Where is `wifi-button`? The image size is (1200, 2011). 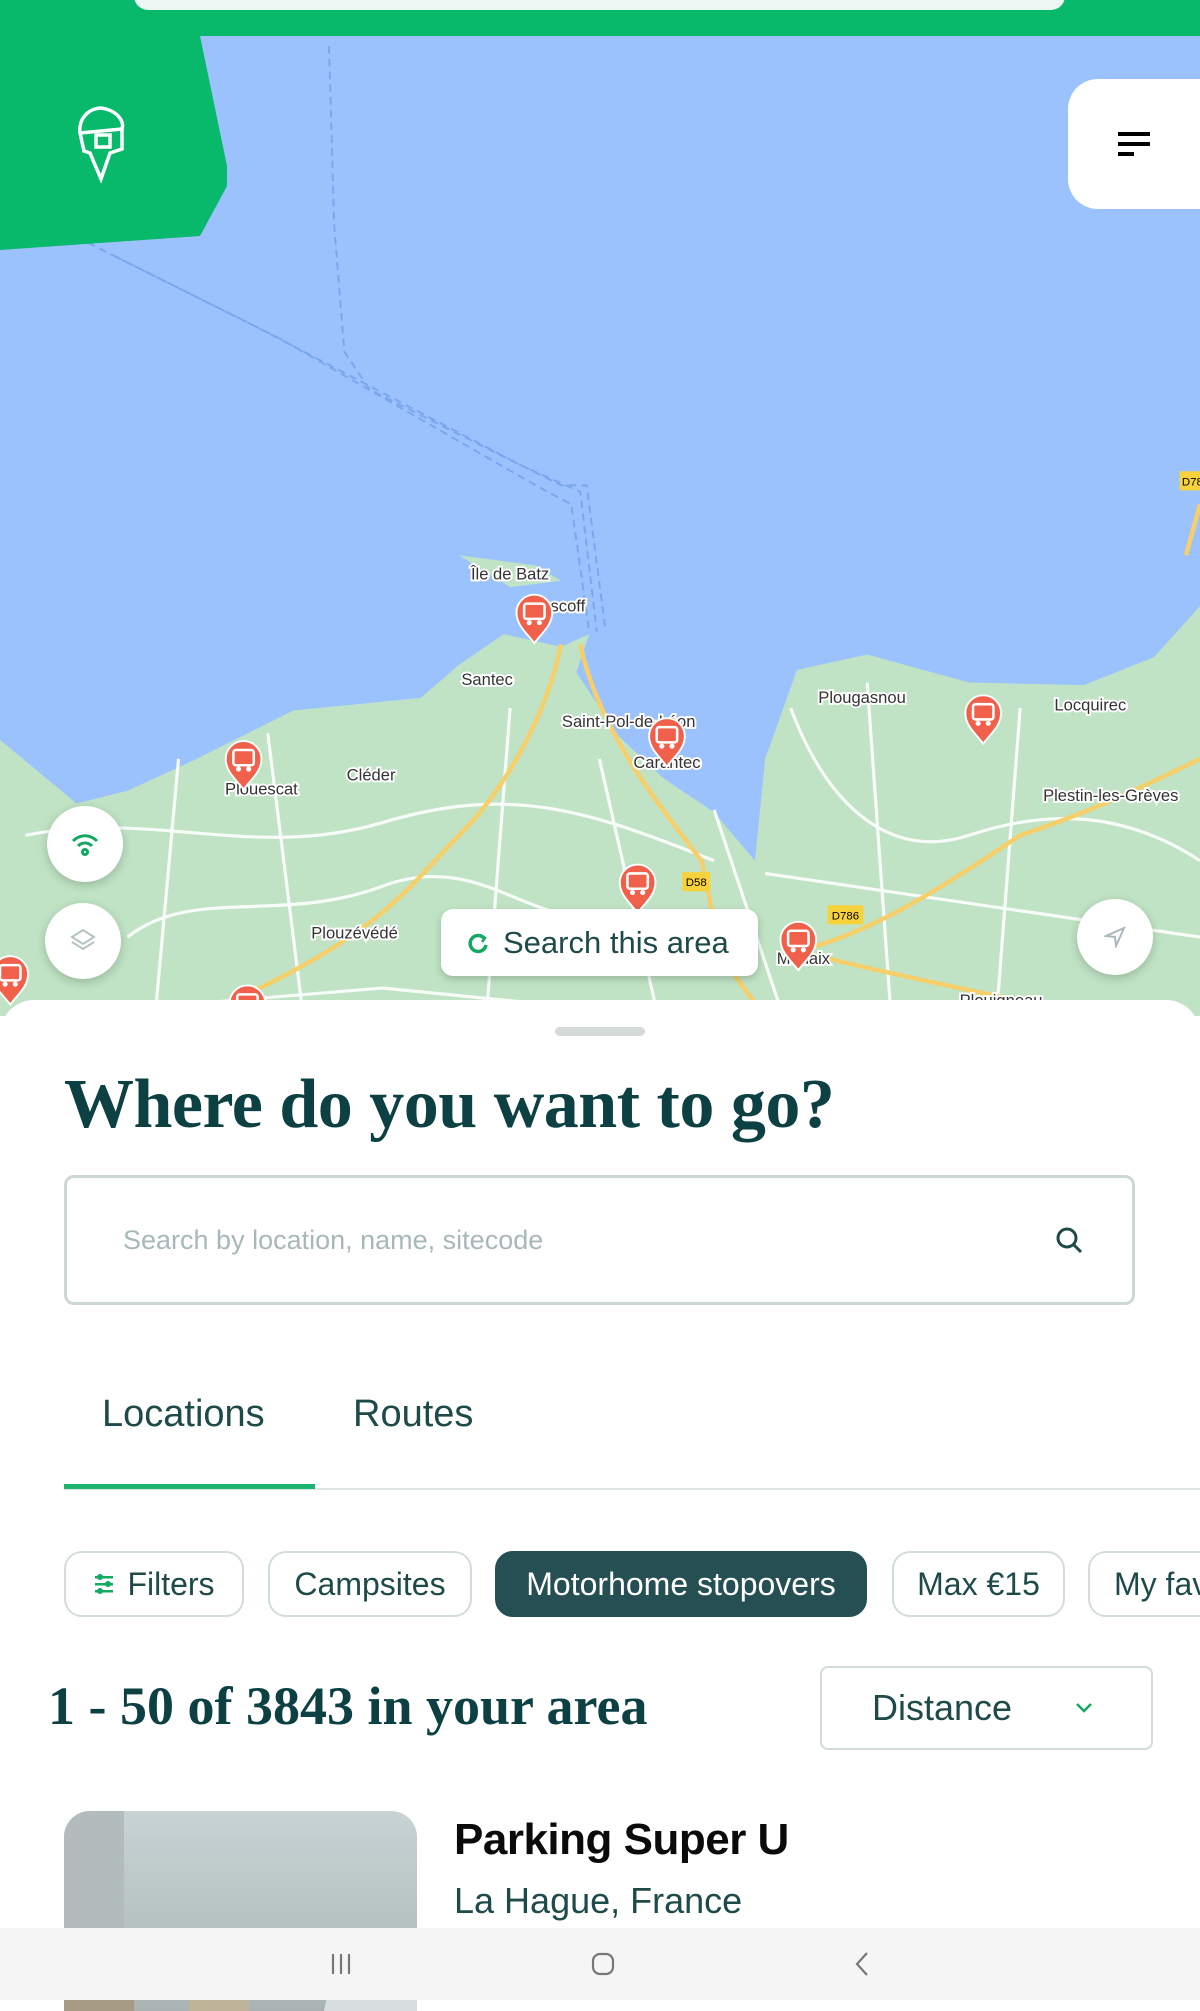
wifi-button is located at coordinates (85, 844).